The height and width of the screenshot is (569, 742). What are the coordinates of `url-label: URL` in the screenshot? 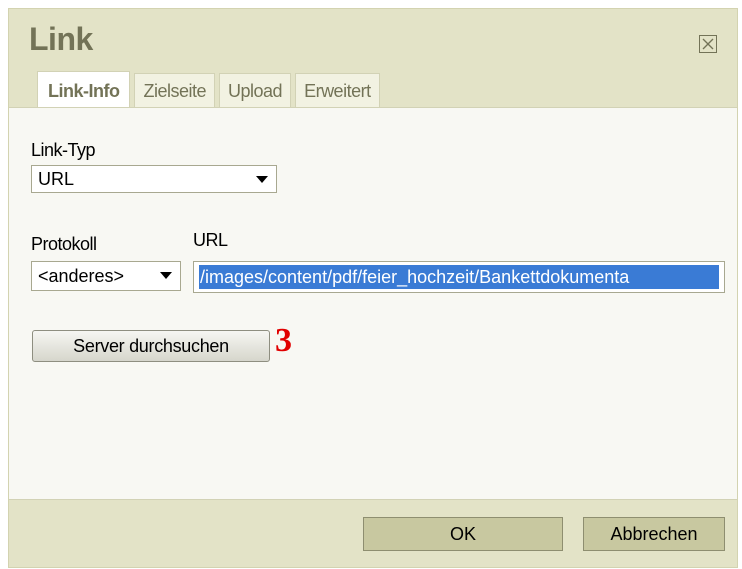 It's located at (210, 240).